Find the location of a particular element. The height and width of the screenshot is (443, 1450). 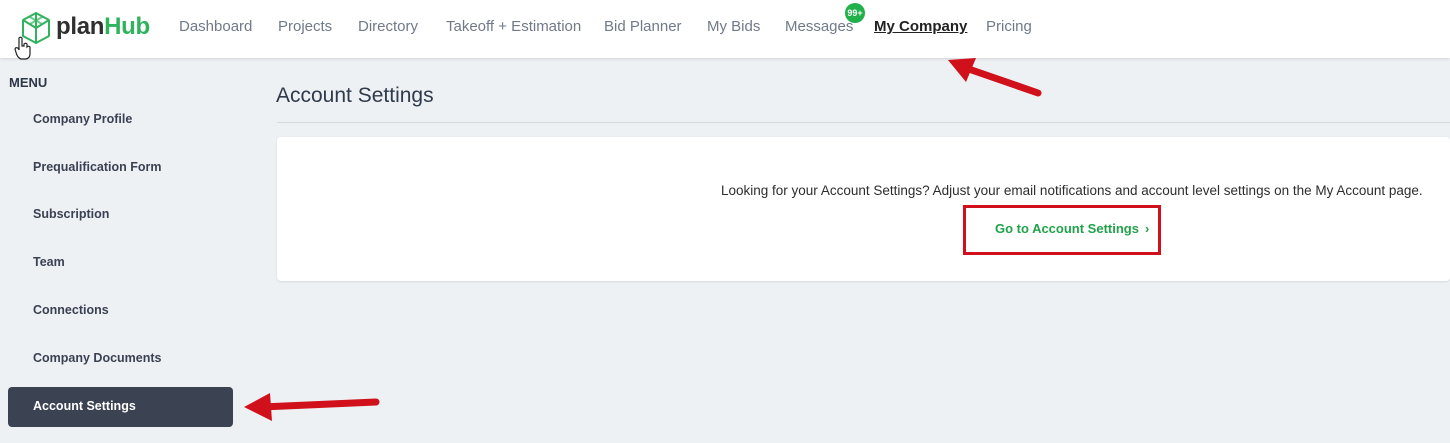

nav-messages: Messages is located at coordinates (819, 26).